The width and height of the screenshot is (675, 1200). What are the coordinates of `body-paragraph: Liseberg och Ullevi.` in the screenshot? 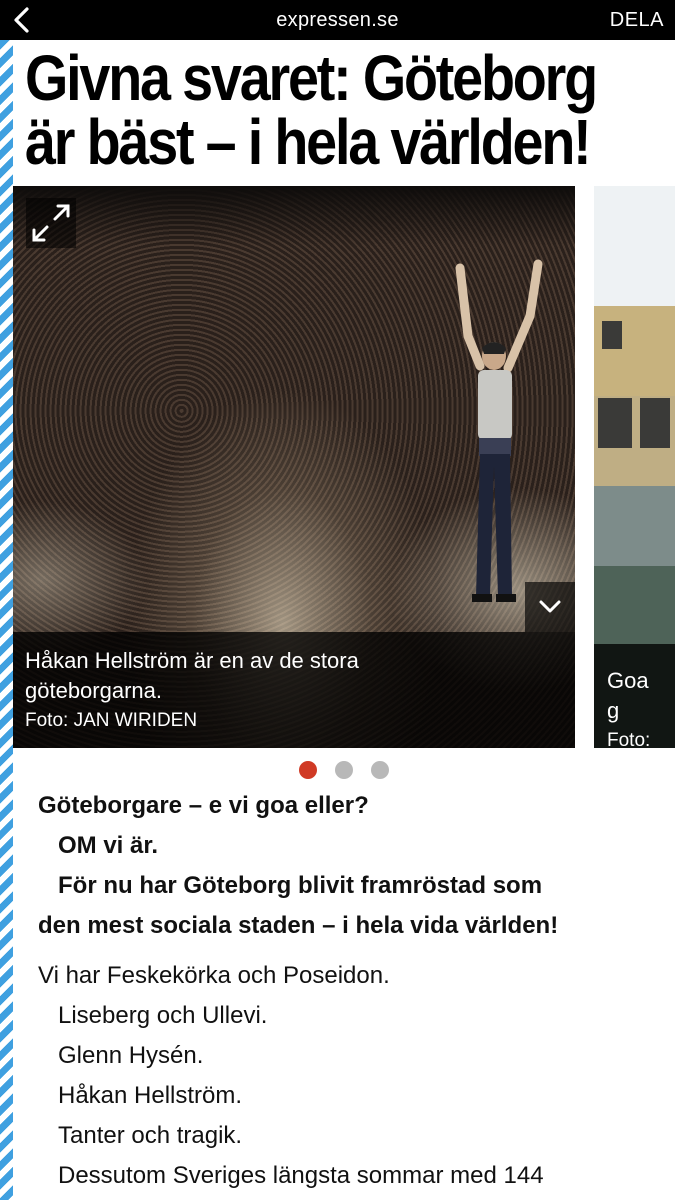 It's located at (163, 1015).